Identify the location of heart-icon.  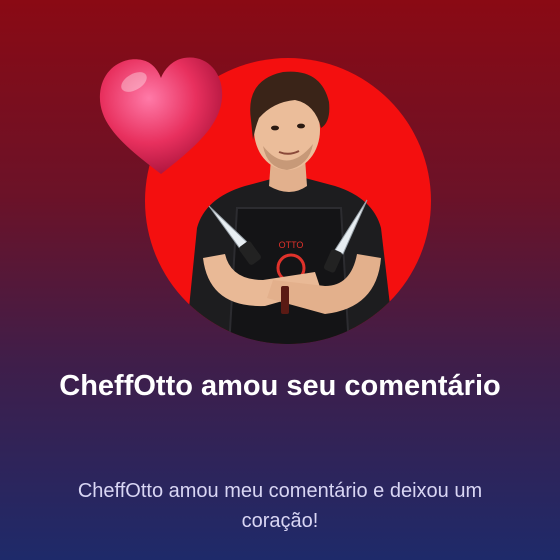
(161, 115).